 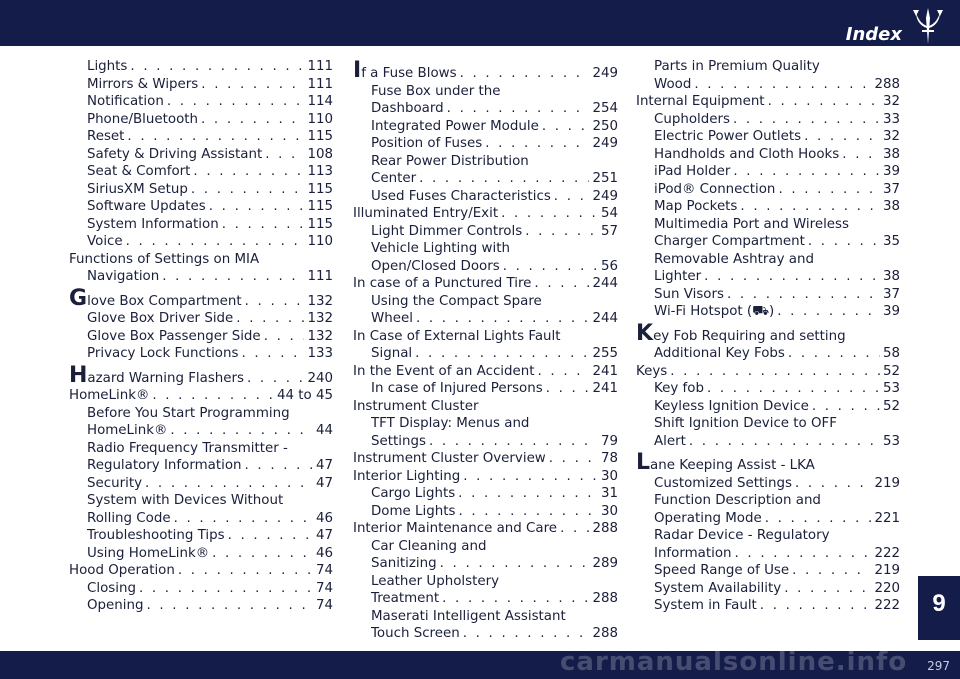 I want to click on index-entry-page: 33, so click(x=891, y=119).